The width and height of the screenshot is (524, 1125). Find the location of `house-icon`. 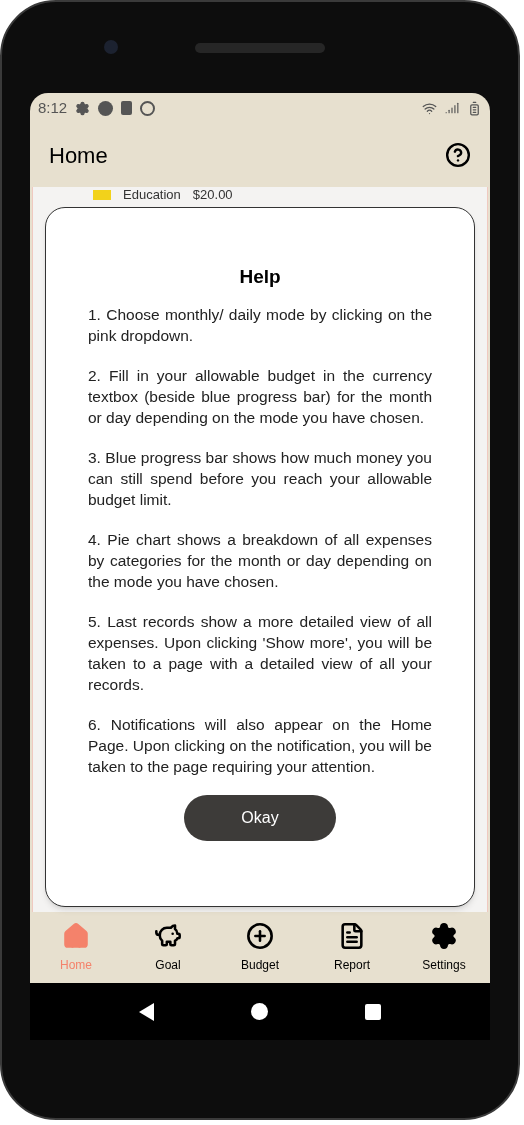

house-icon is located at coordinates (76, 935).